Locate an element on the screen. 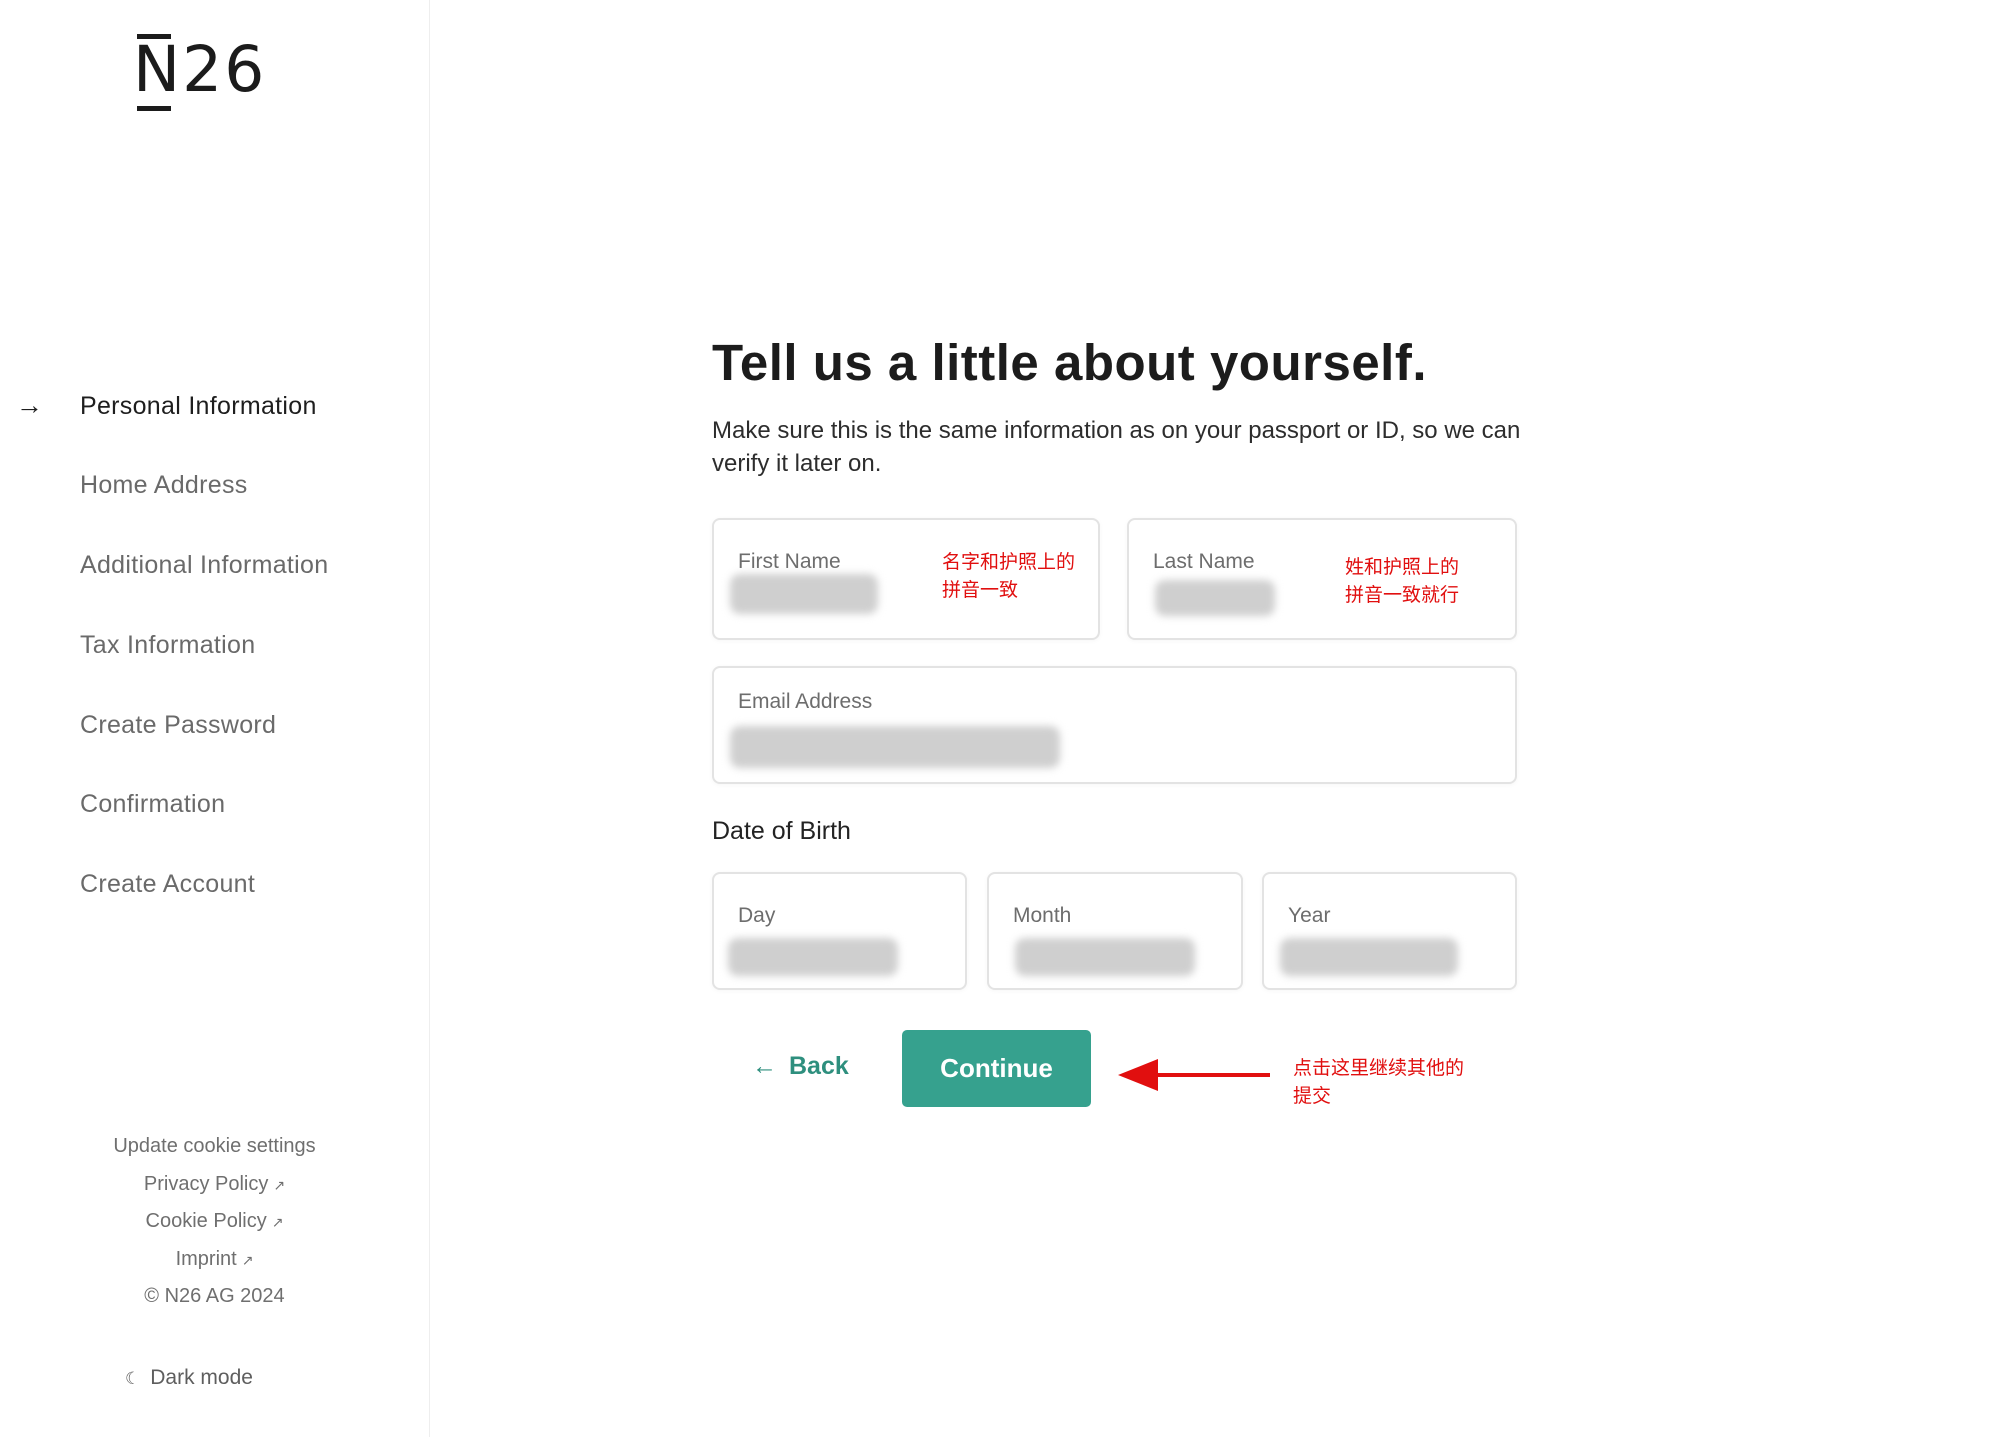 The image size is (2000, 1437). red-arrow-annotation-icon is located at coordinates (1194, 1075).